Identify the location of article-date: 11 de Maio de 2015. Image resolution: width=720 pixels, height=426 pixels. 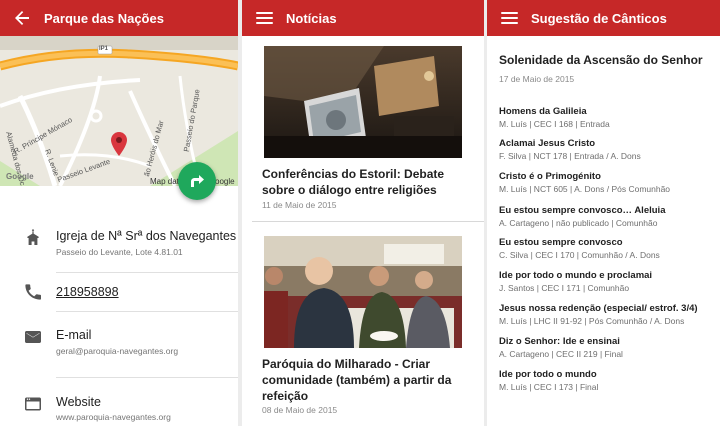
(299, 205).